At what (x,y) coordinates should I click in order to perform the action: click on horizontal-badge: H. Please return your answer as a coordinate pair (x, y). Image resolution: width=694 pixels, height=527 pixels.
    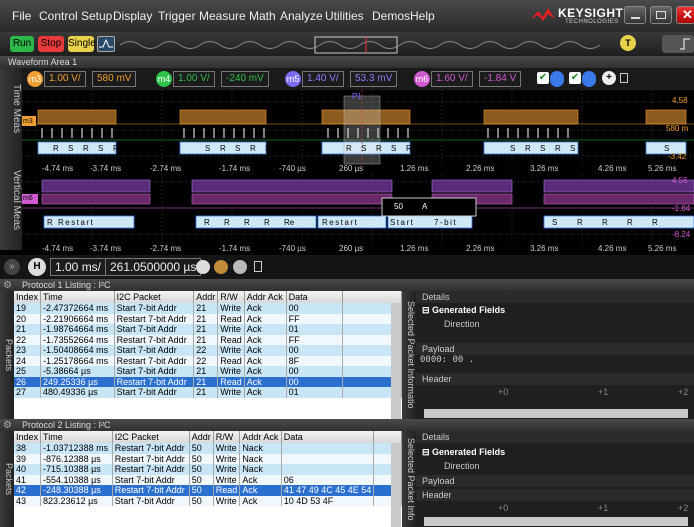
    Looking at the image, I should click on (37, 267).